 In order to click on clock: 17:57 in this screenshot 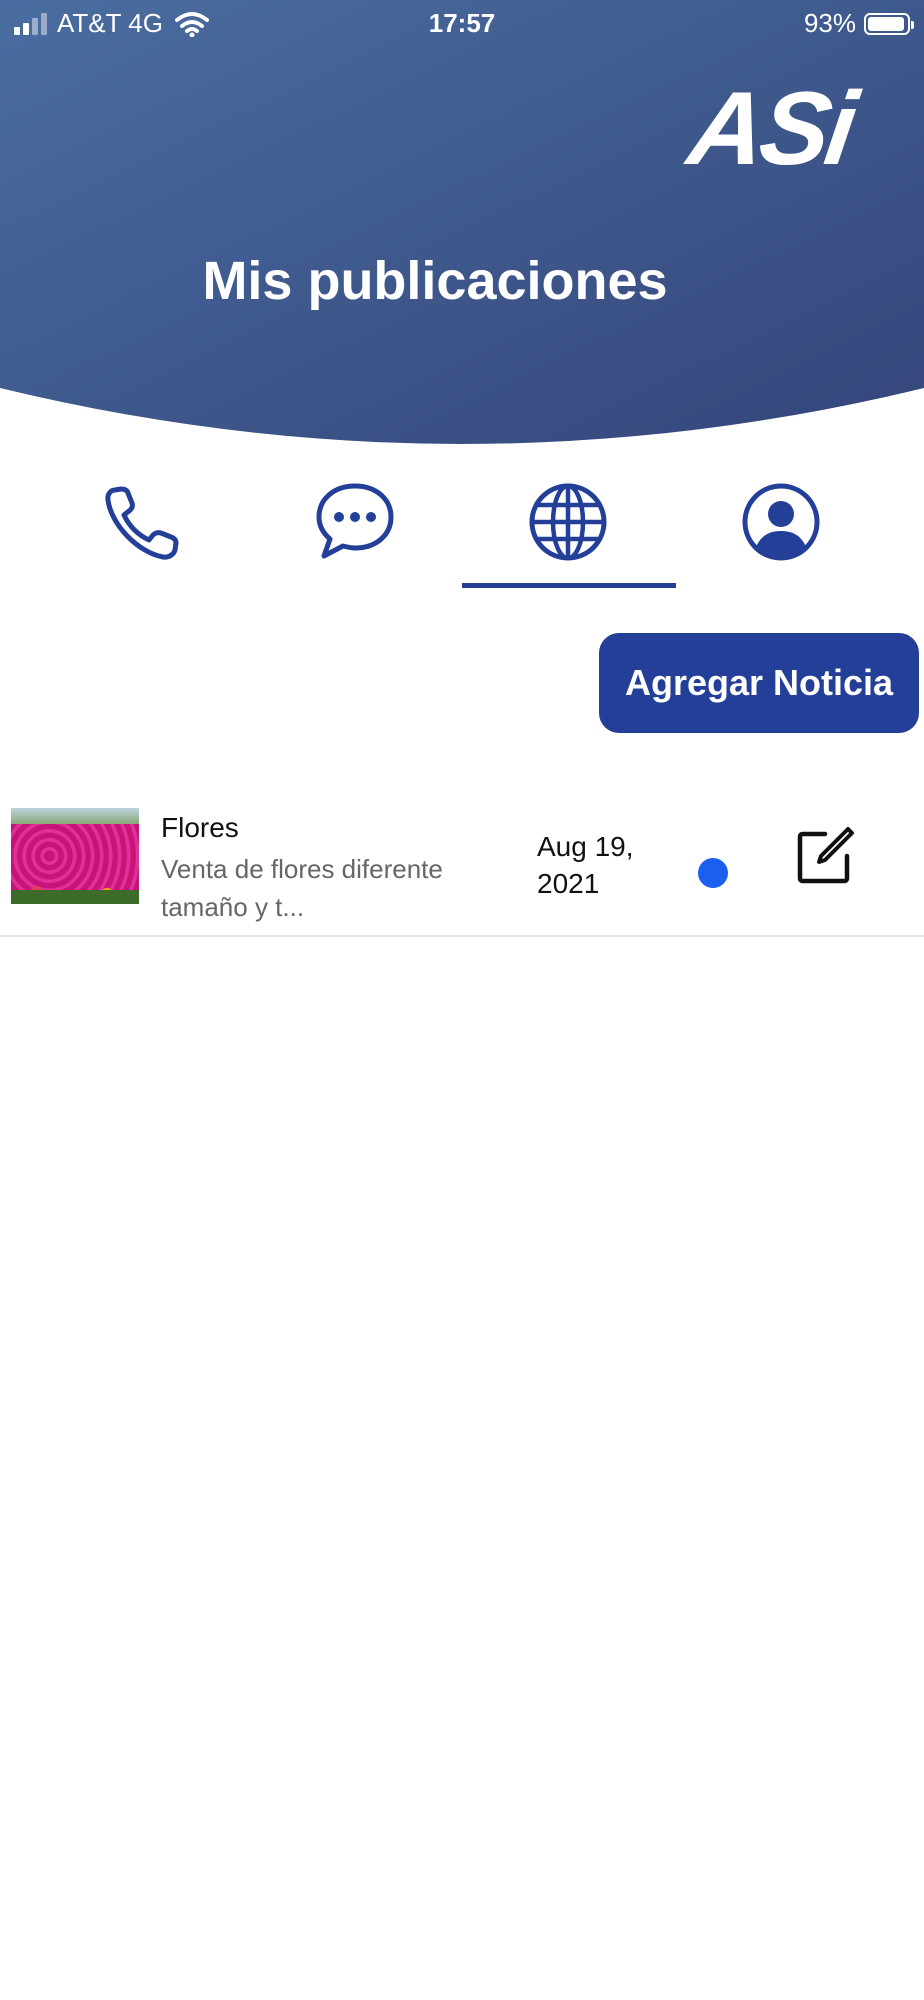, I will do `click(462, 23)`.